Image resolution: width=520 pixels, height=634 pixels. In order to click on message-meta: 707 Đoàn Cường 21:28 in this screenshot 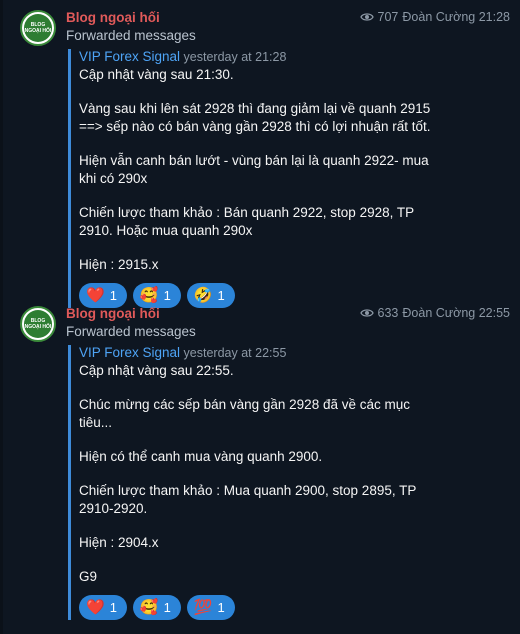, I will do `click(434, 17)`.